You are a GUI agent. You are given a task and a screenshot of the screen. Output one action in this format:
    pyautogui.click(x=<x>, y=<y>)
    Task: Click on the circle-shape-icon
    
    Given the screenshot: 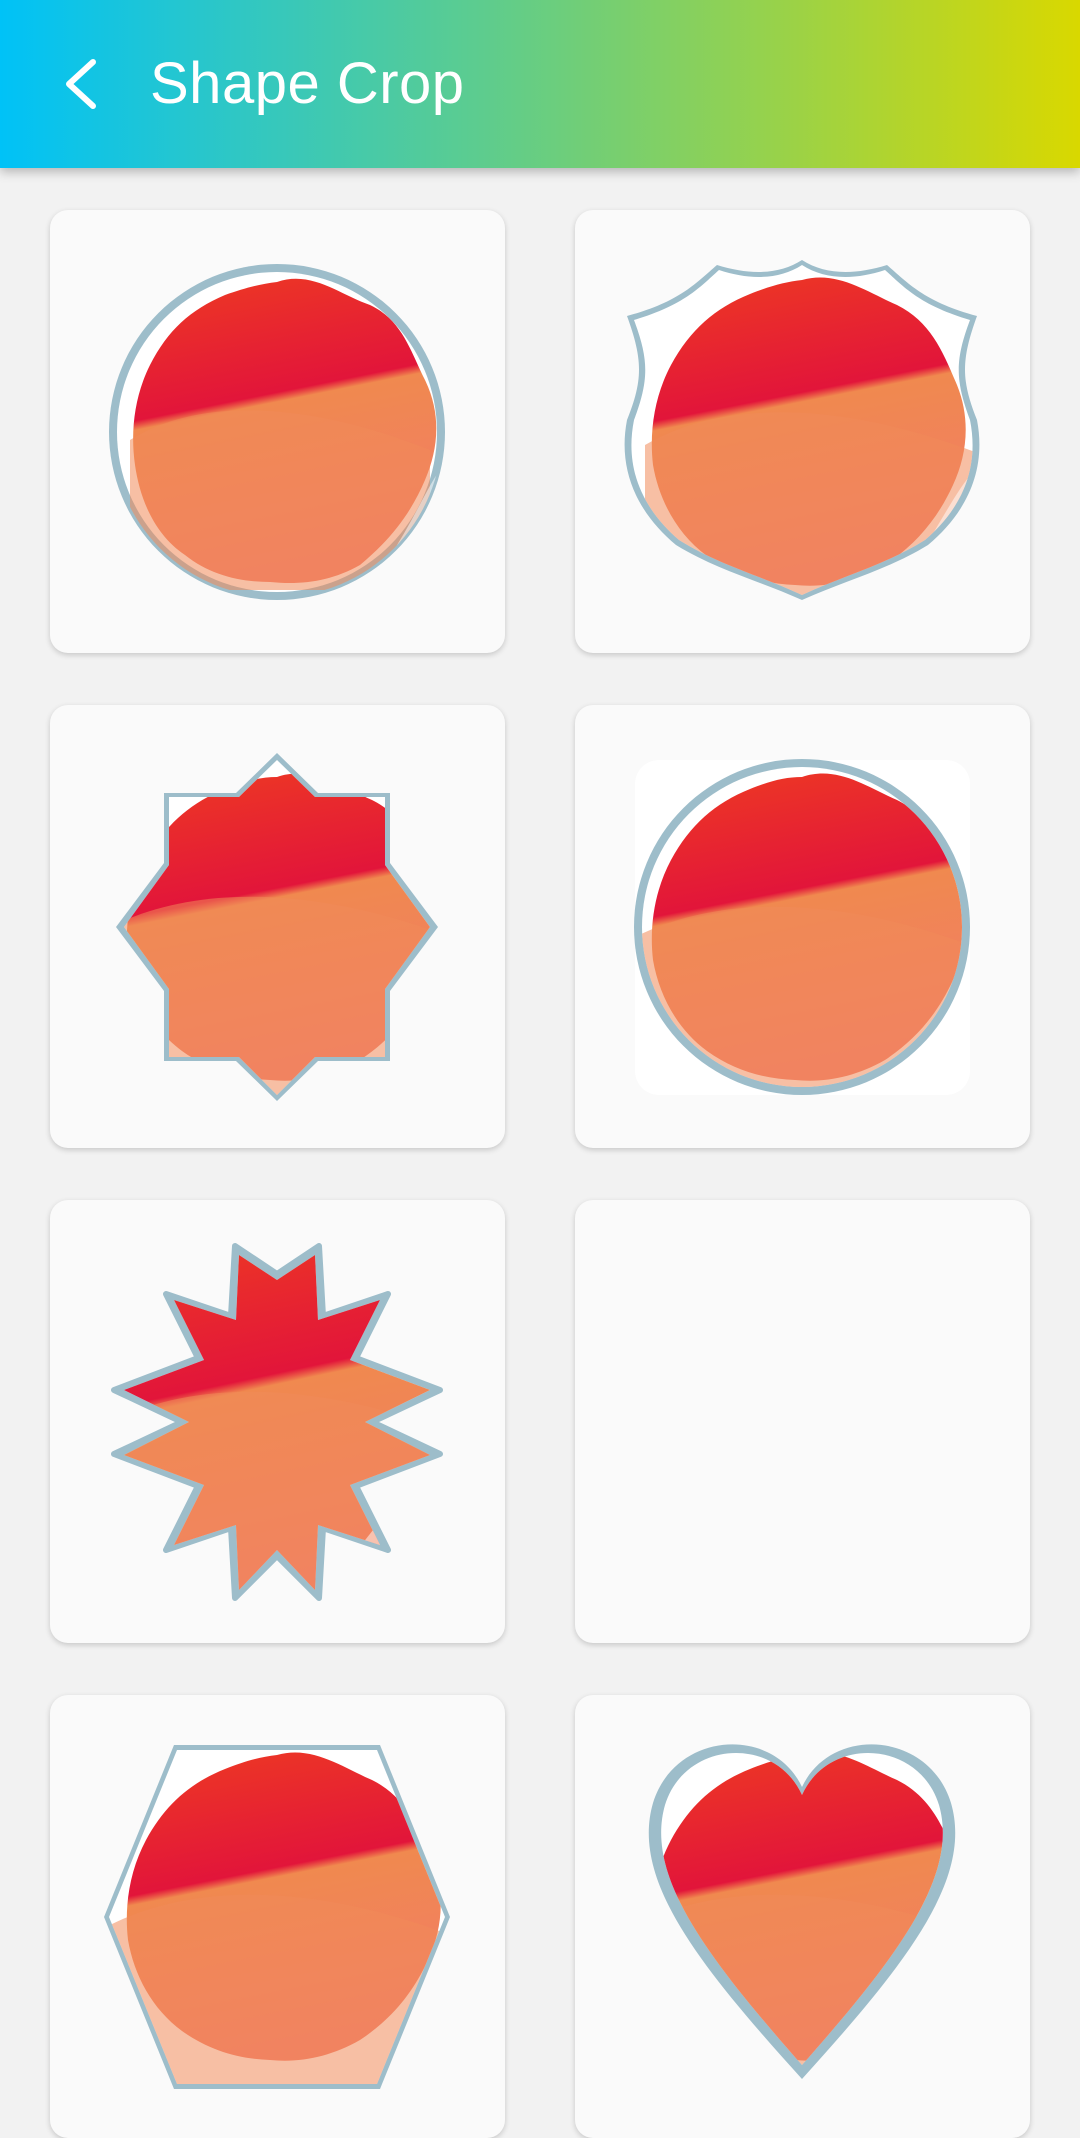 What is the action you would take?
    pyautogui.click(x=277, y=432)
    